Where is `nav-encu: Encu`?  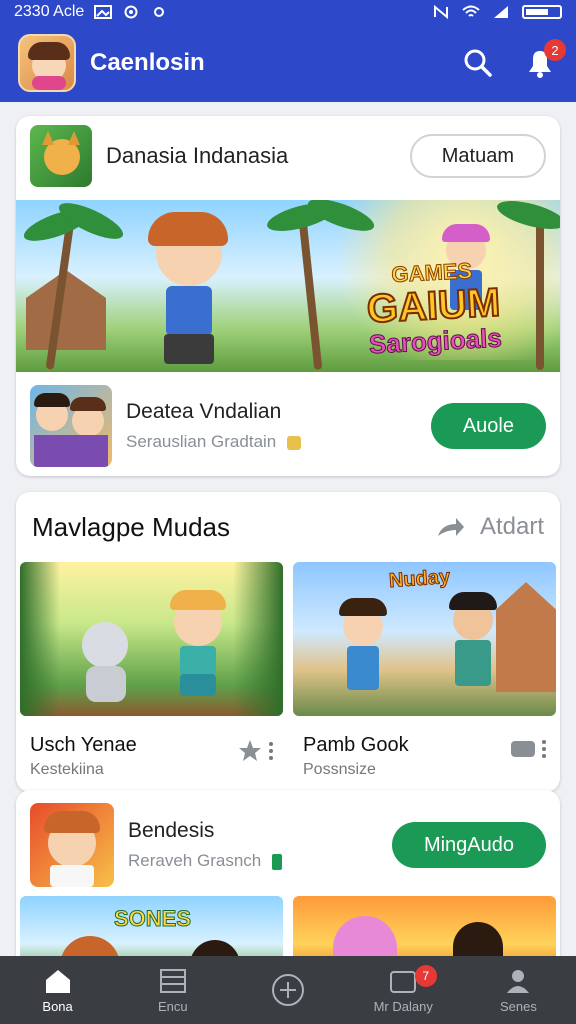 nav-encu: Encu is located at coordinates (172, 990).